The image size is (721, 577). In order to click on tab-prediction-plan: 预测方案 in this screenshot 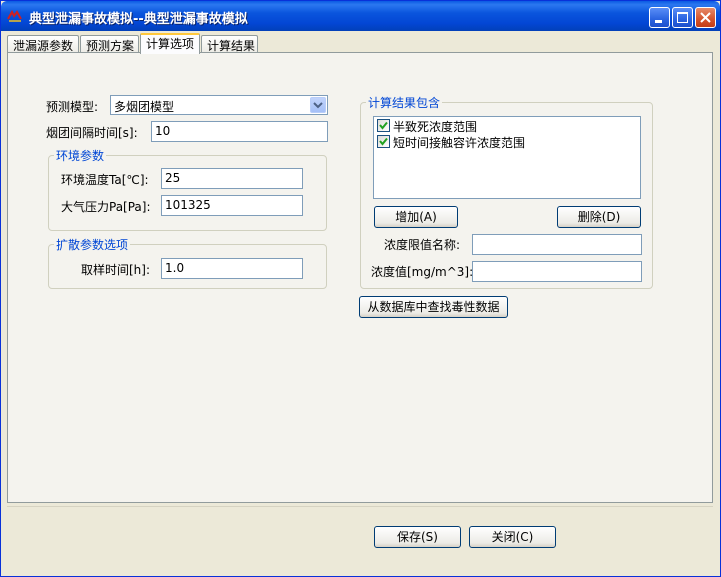, I will do `click(109, 44)`.